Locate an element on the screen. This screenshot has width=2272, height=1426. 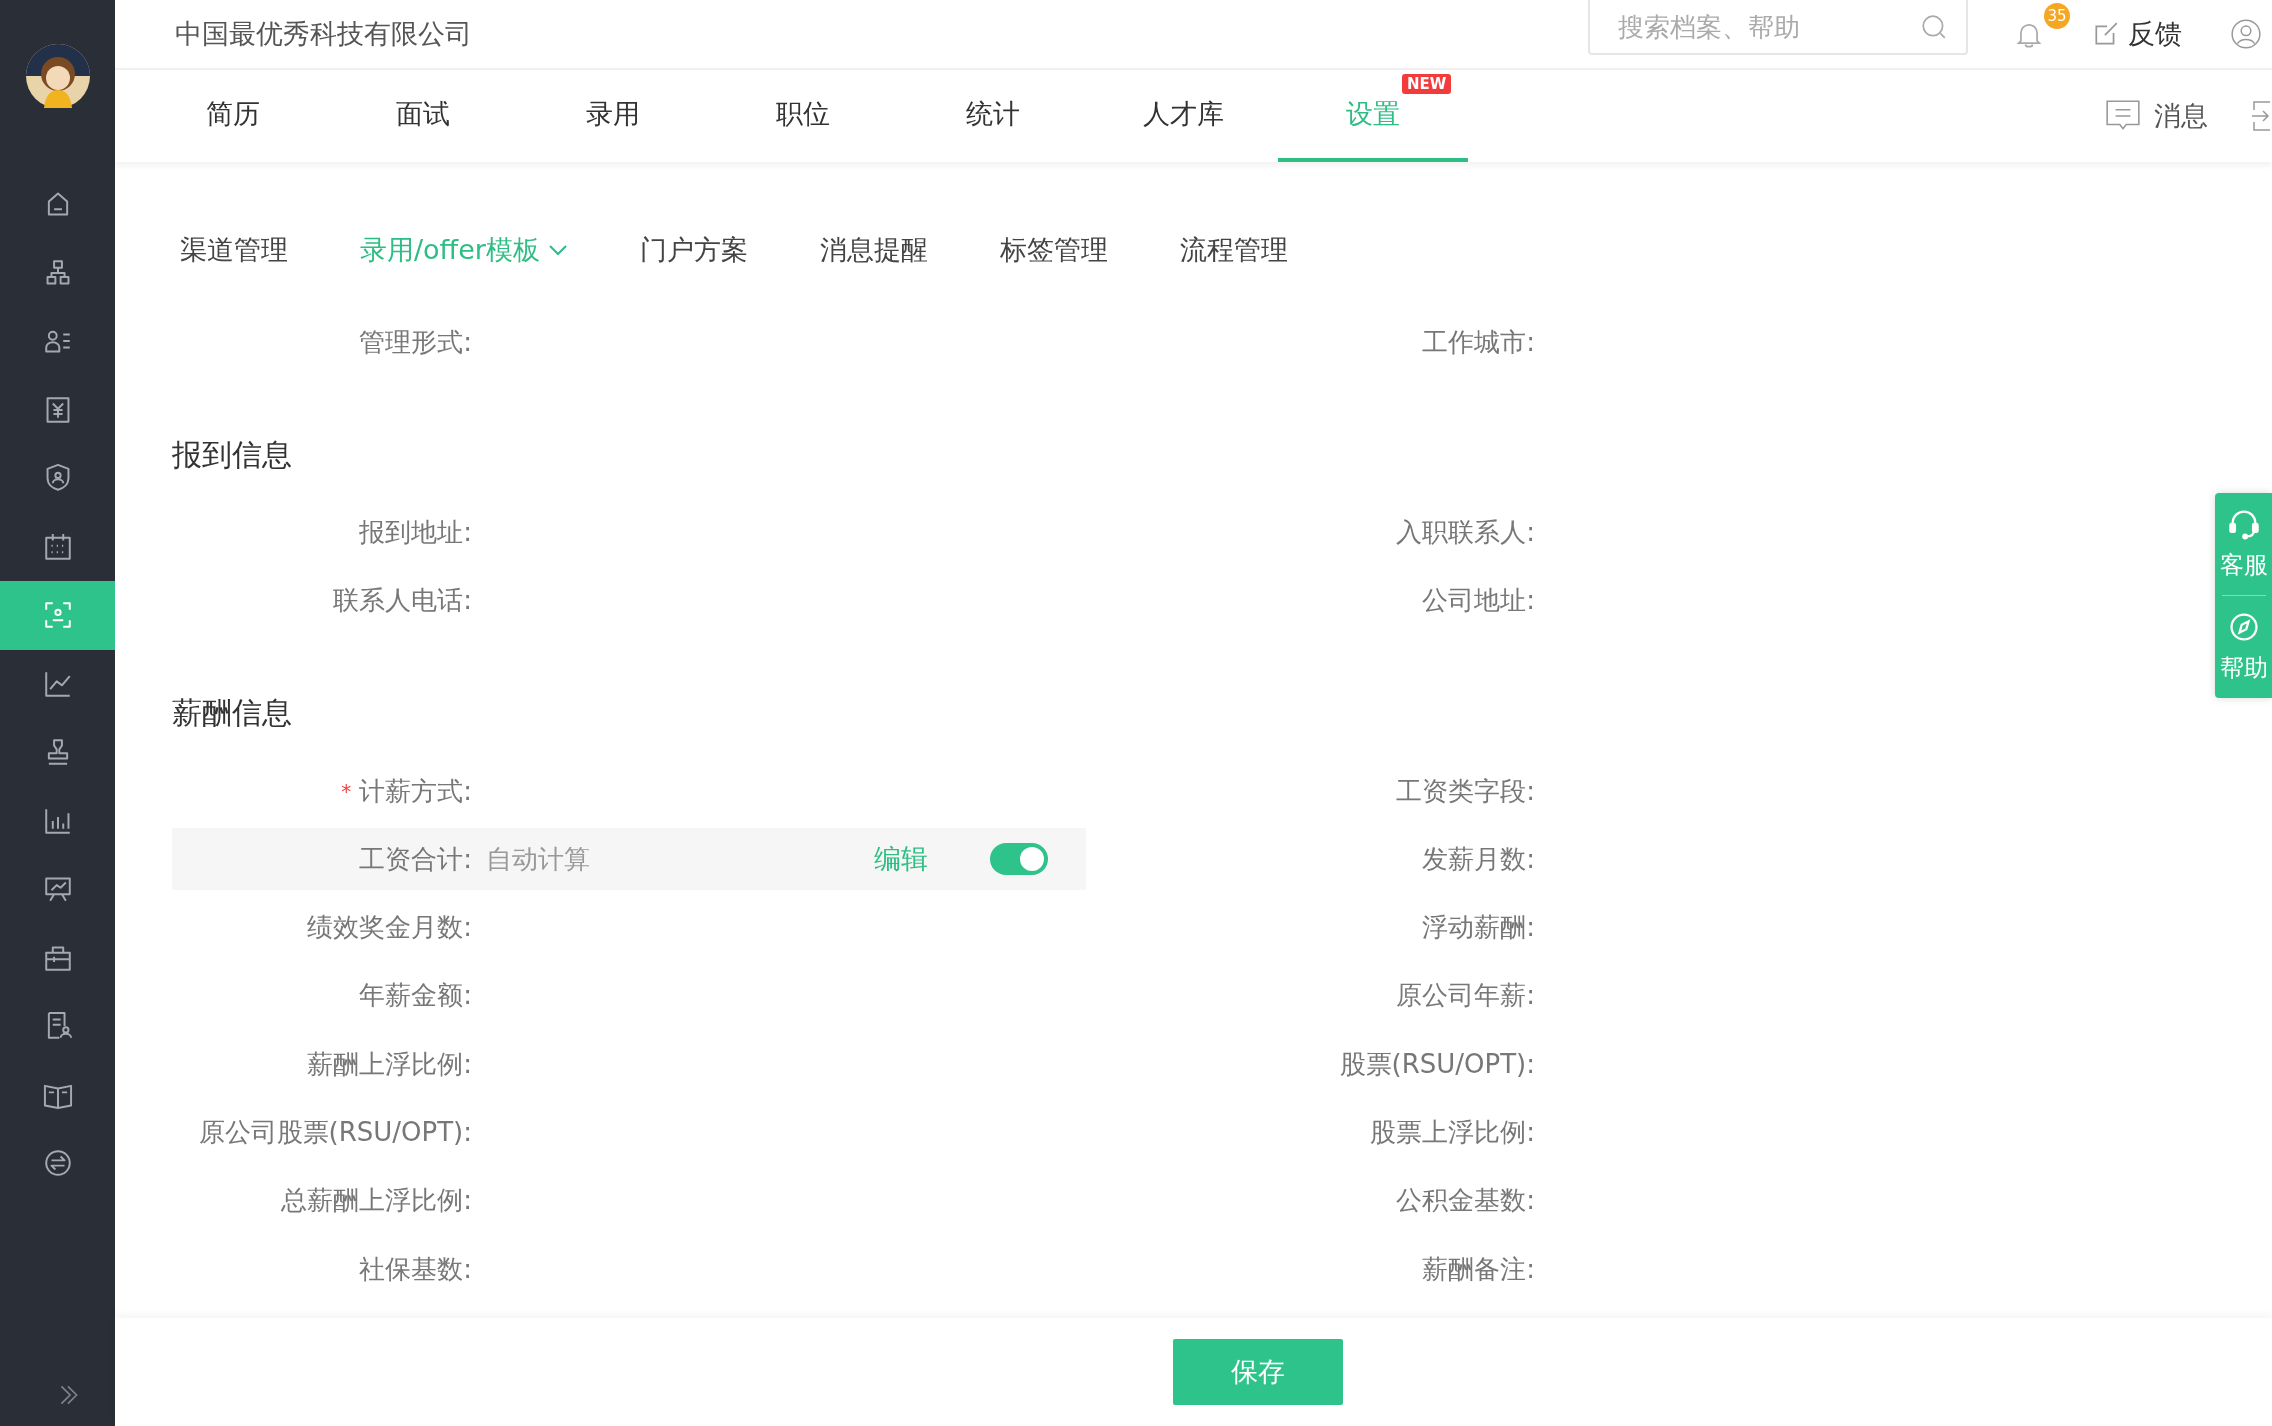
nav-tab: 简历 is located at coordinates (233, 116).